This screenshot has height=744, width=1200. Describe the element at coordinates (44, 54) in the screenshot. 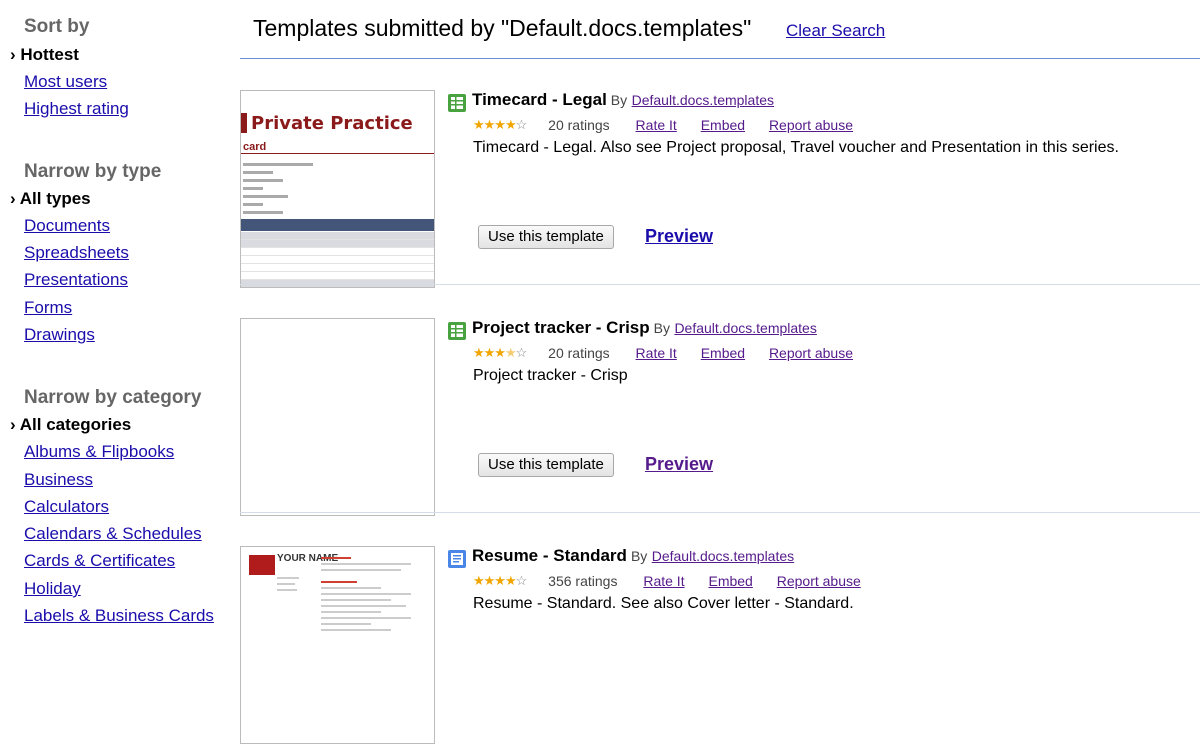

I see `sort-selected-hottest: › Hottest` at that location.